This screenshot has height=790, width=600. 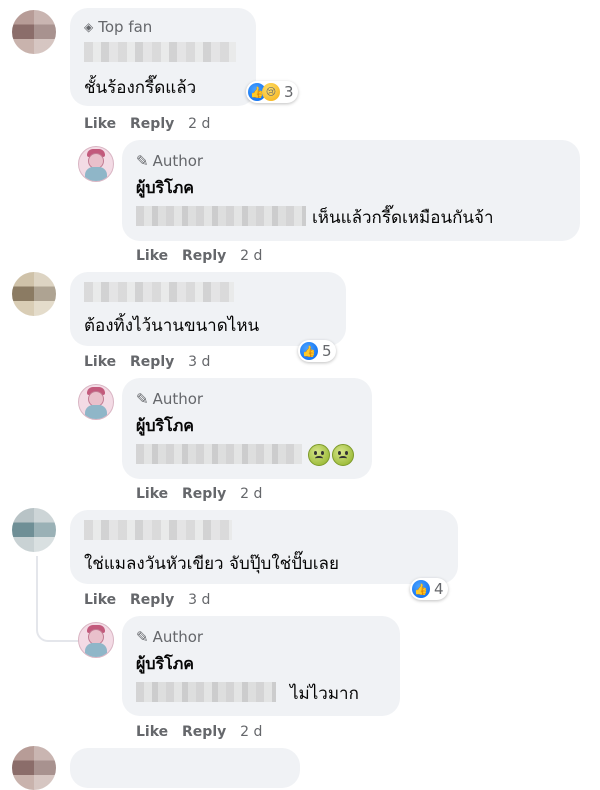 What do you see at coordinates (264, 547) in the screenshot?
I see `comment-bubble: ใช่แมลงวันหัวเขียว จับปุ๊บใช่ปั๊บเลย` at bounding box center [264, 547].